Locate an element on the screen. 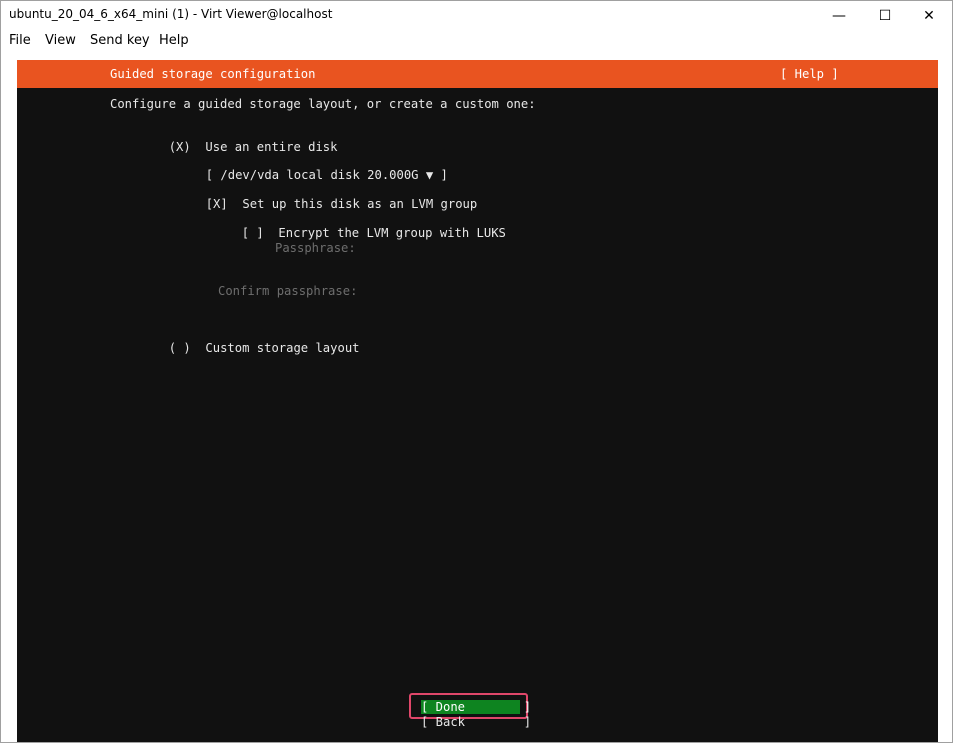 Image resolution: width=953 pixels, height=743 pixels. back-button: [ Back ] is located at coordinates (476, 722).